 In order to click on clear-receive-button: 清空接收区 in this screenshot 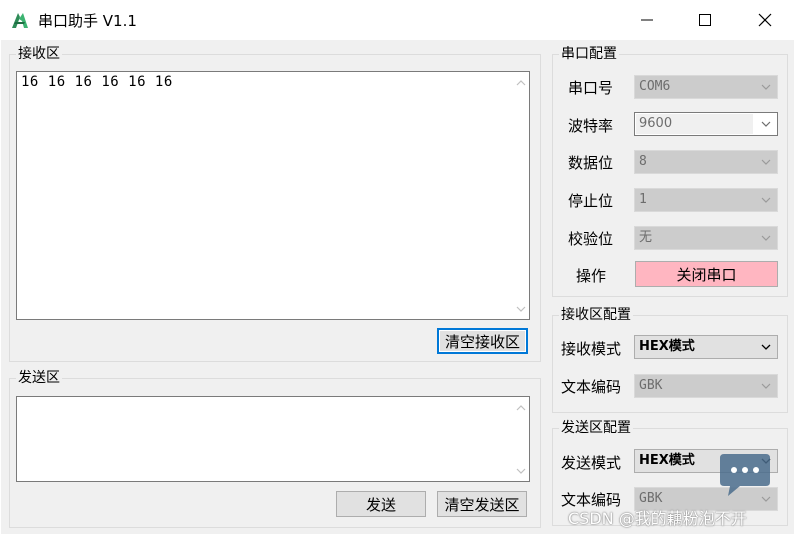, I will do `click(482, 341)`.